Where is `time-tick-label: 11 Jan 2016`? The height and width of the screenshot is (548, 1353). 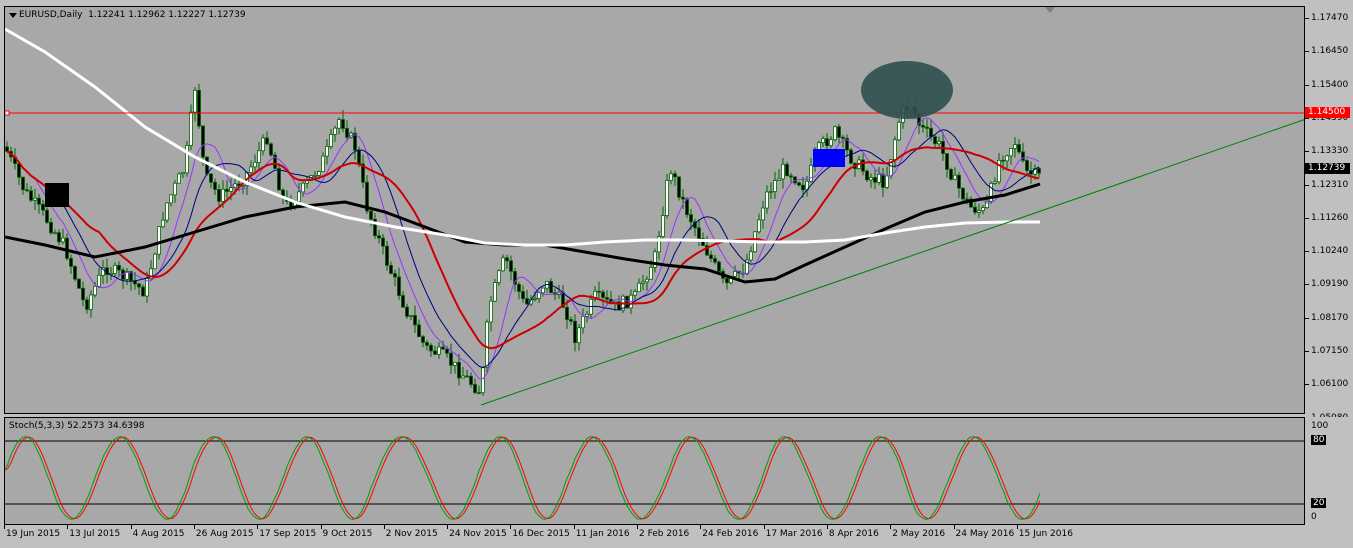 time-tick-label: 11 Jan 2016 is located at coordinates (602, 534).